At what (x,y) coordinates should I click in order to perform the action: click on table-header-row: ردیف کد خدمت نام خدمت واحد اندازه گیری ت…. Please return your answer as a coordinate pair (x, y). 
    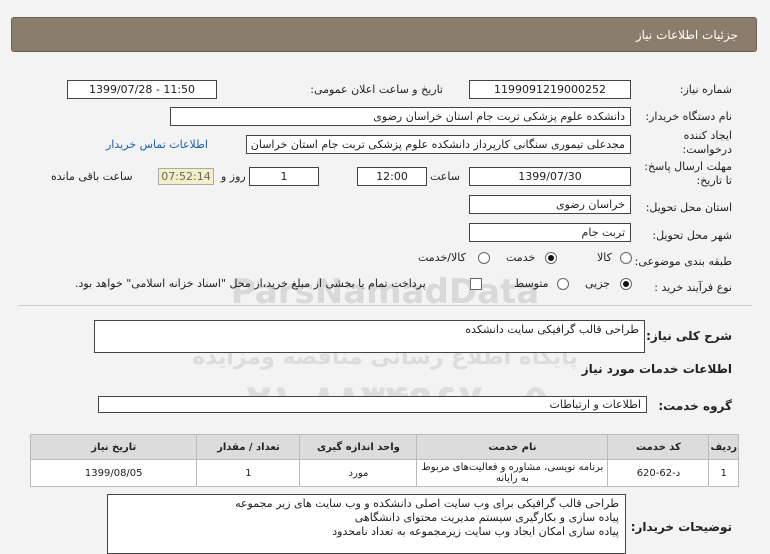
    Looking at the image, I should click on (384, 447).